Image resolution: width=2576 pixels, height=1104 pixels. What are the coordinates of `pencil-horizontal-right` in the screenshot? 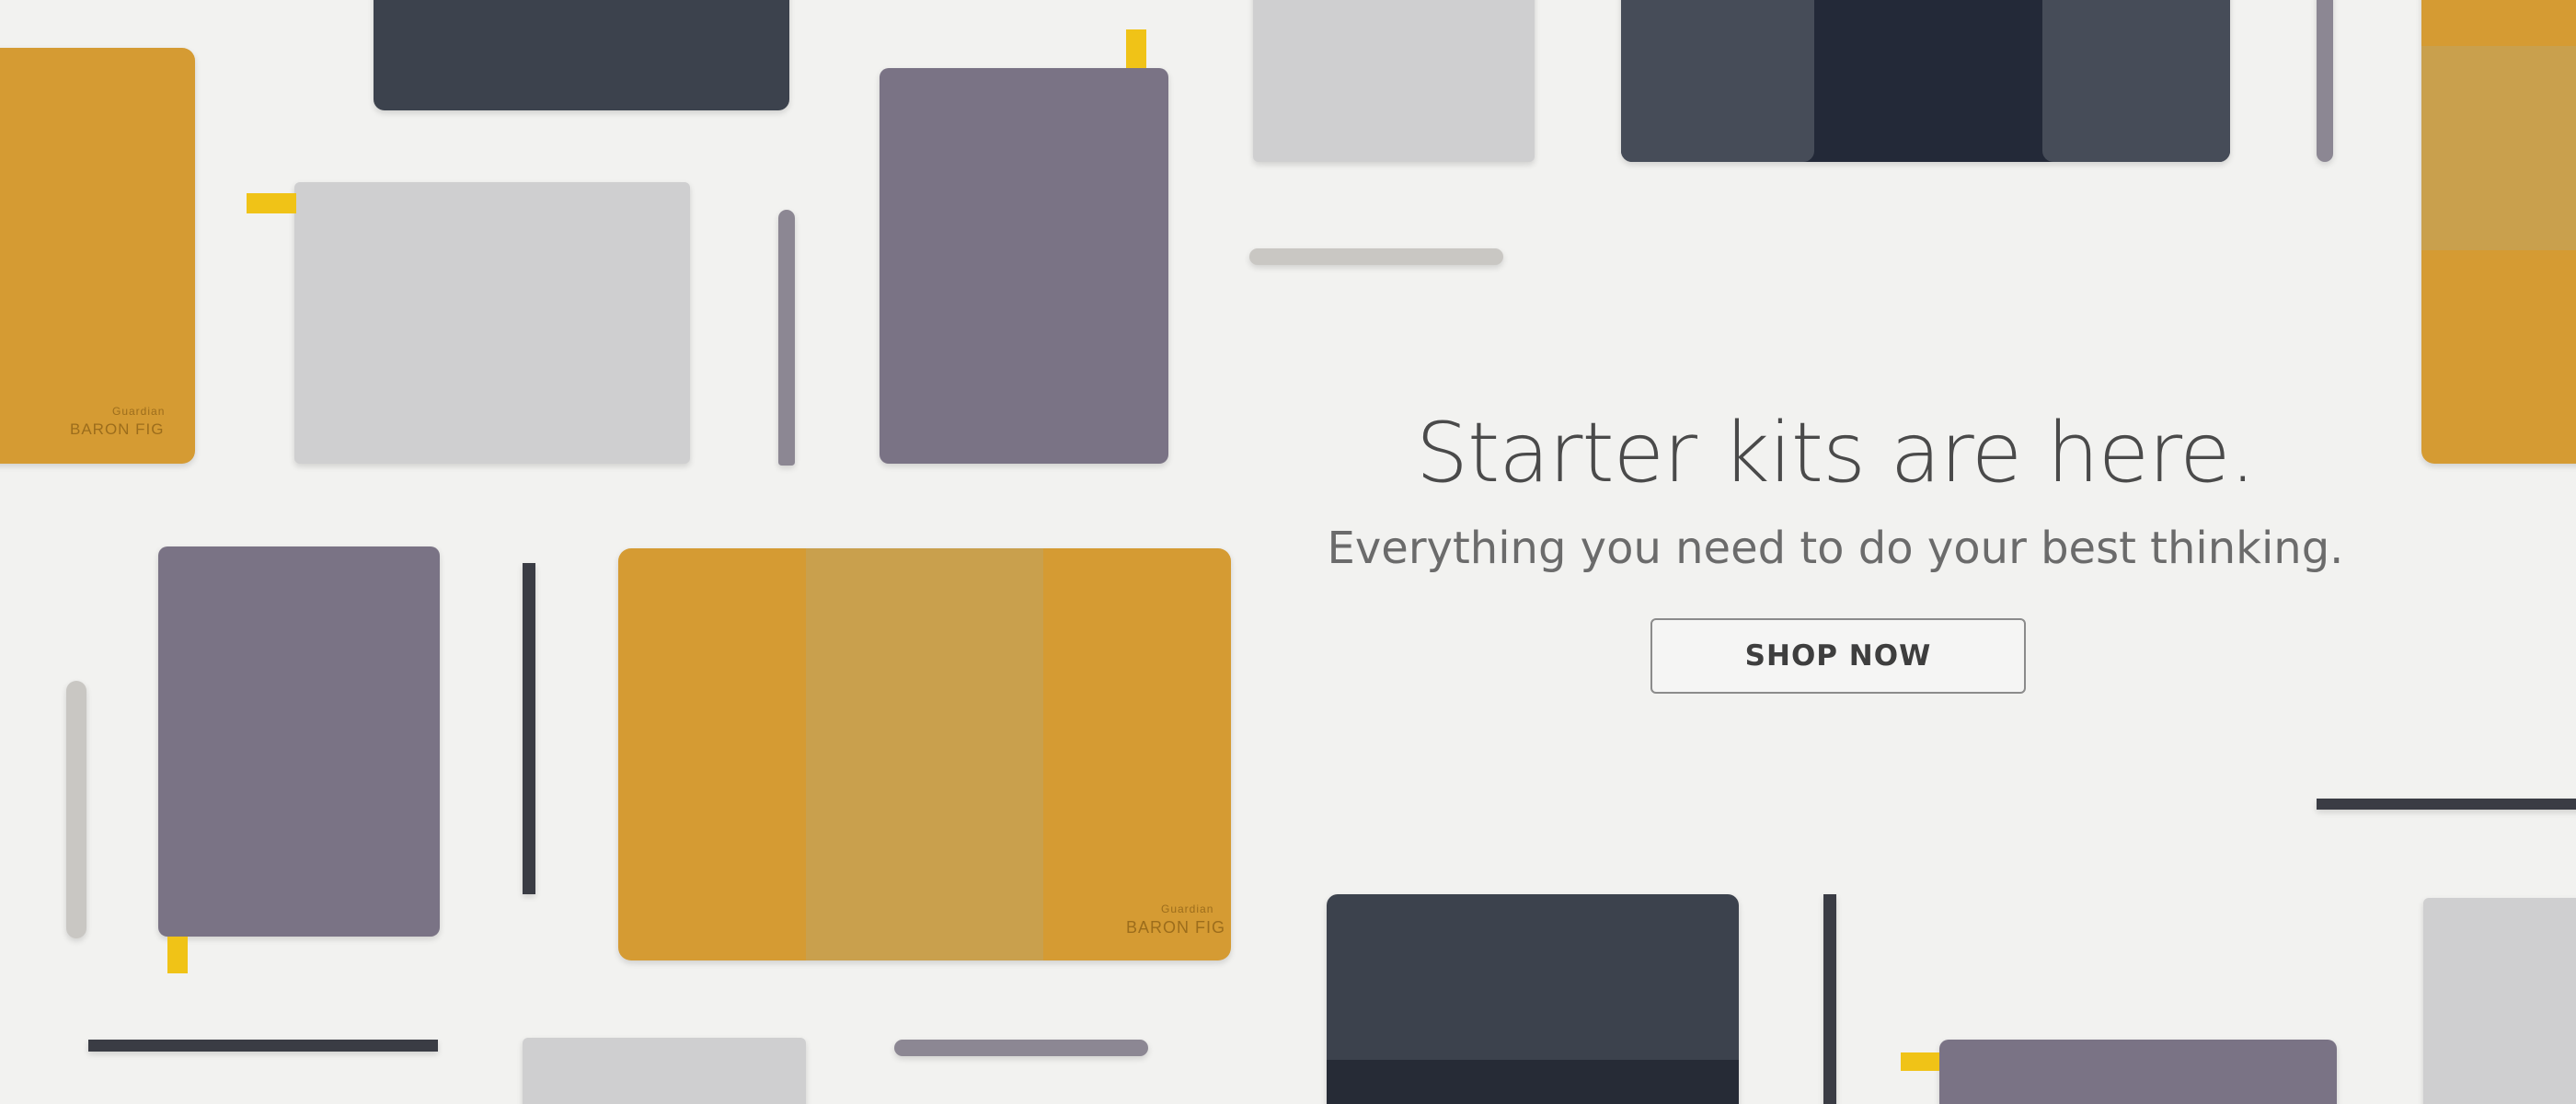 It's located at (2446, 804).